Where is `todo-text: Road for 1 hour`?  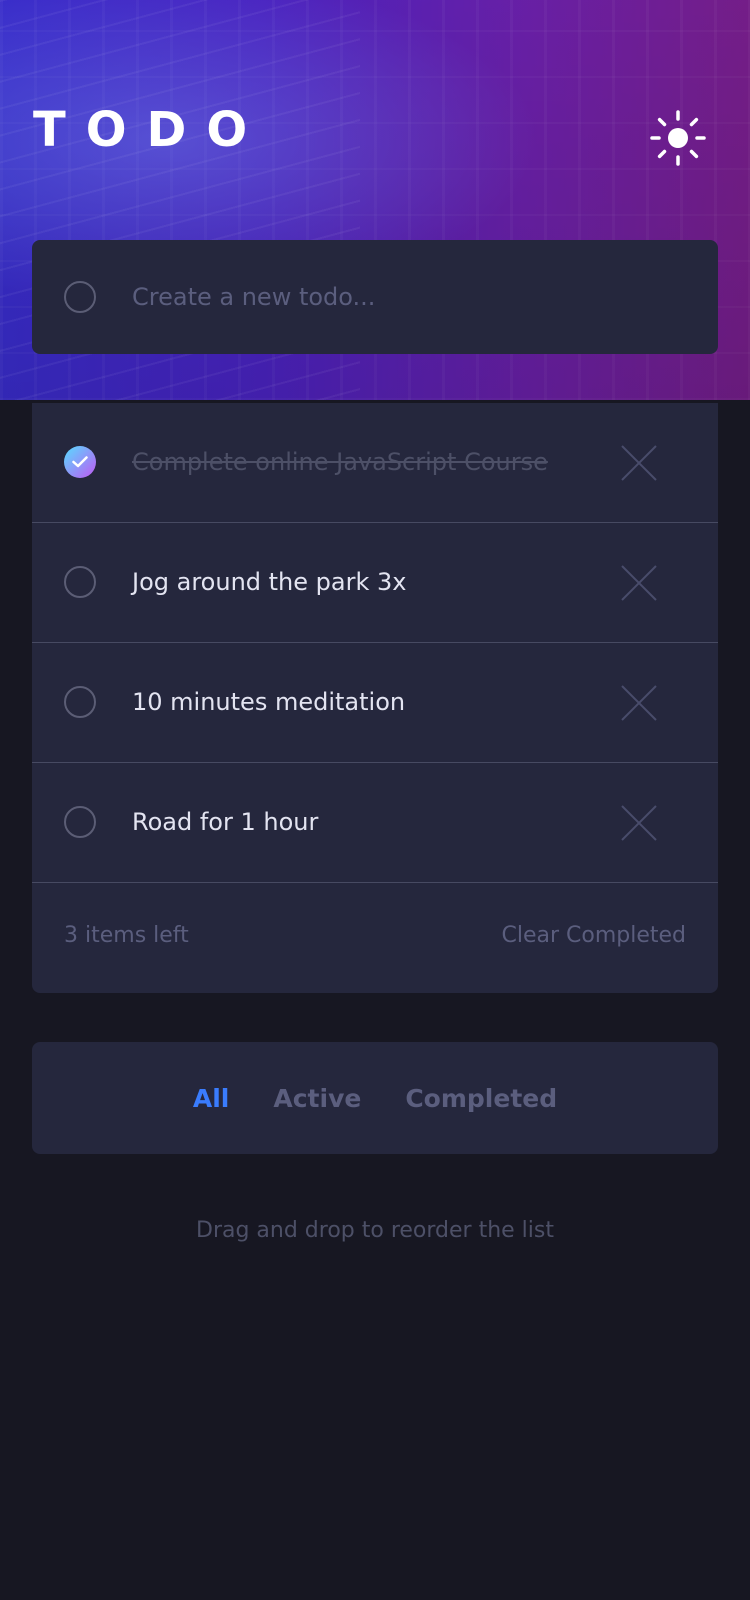
todo-text: Road for 1 hour is located at coordinates (225, 822).